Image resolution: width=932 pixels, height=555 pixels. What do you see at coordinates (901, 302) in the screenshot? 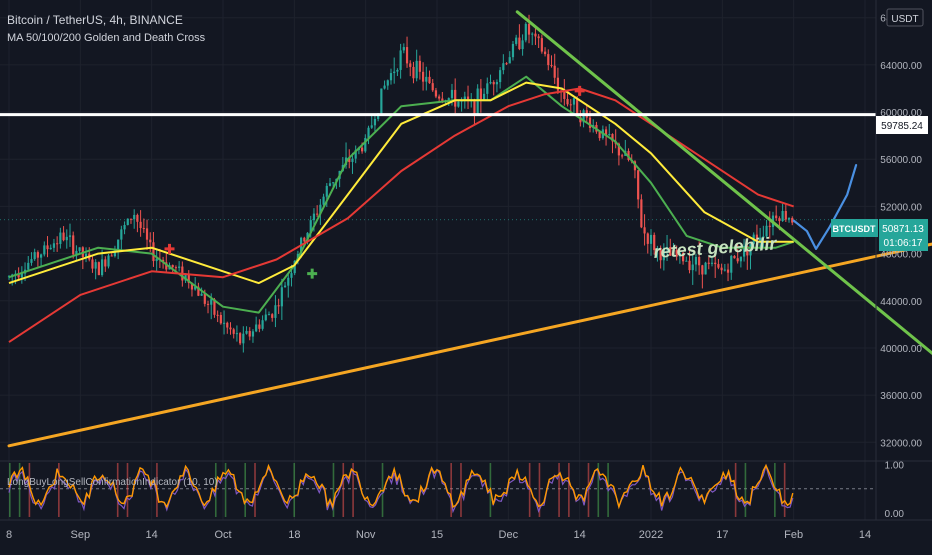
I see `price-tick-label: 44000.00` at bounding box center [901, 302].